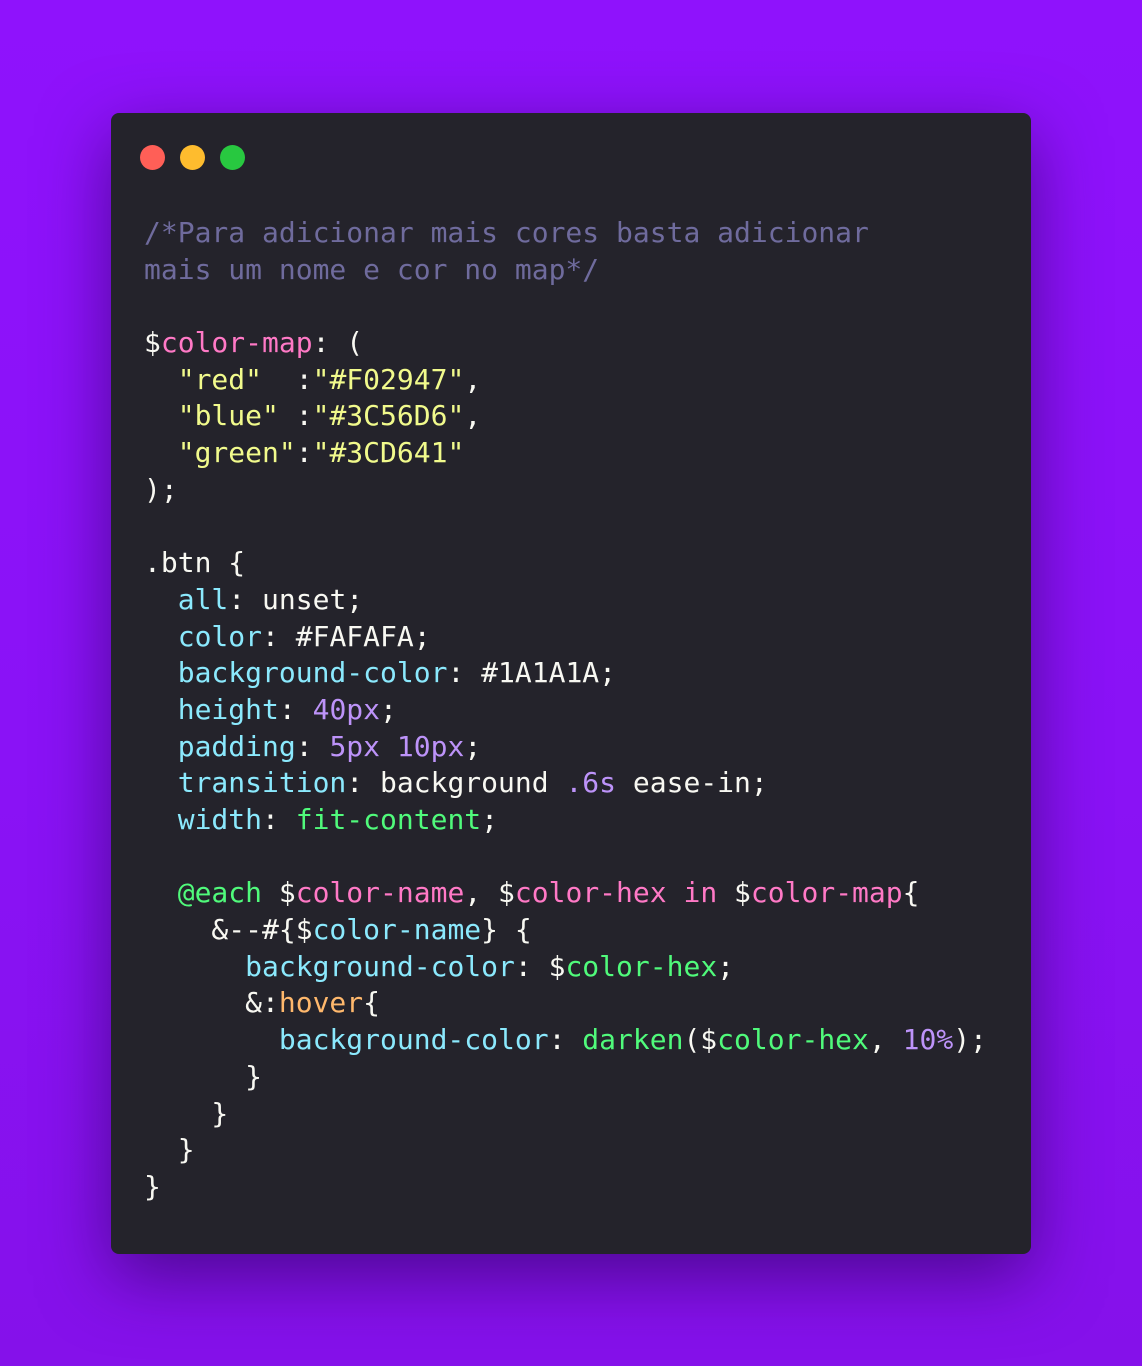 This screenshot has width=1142, height=1366. I want to click on close-button, so click(152, 157).